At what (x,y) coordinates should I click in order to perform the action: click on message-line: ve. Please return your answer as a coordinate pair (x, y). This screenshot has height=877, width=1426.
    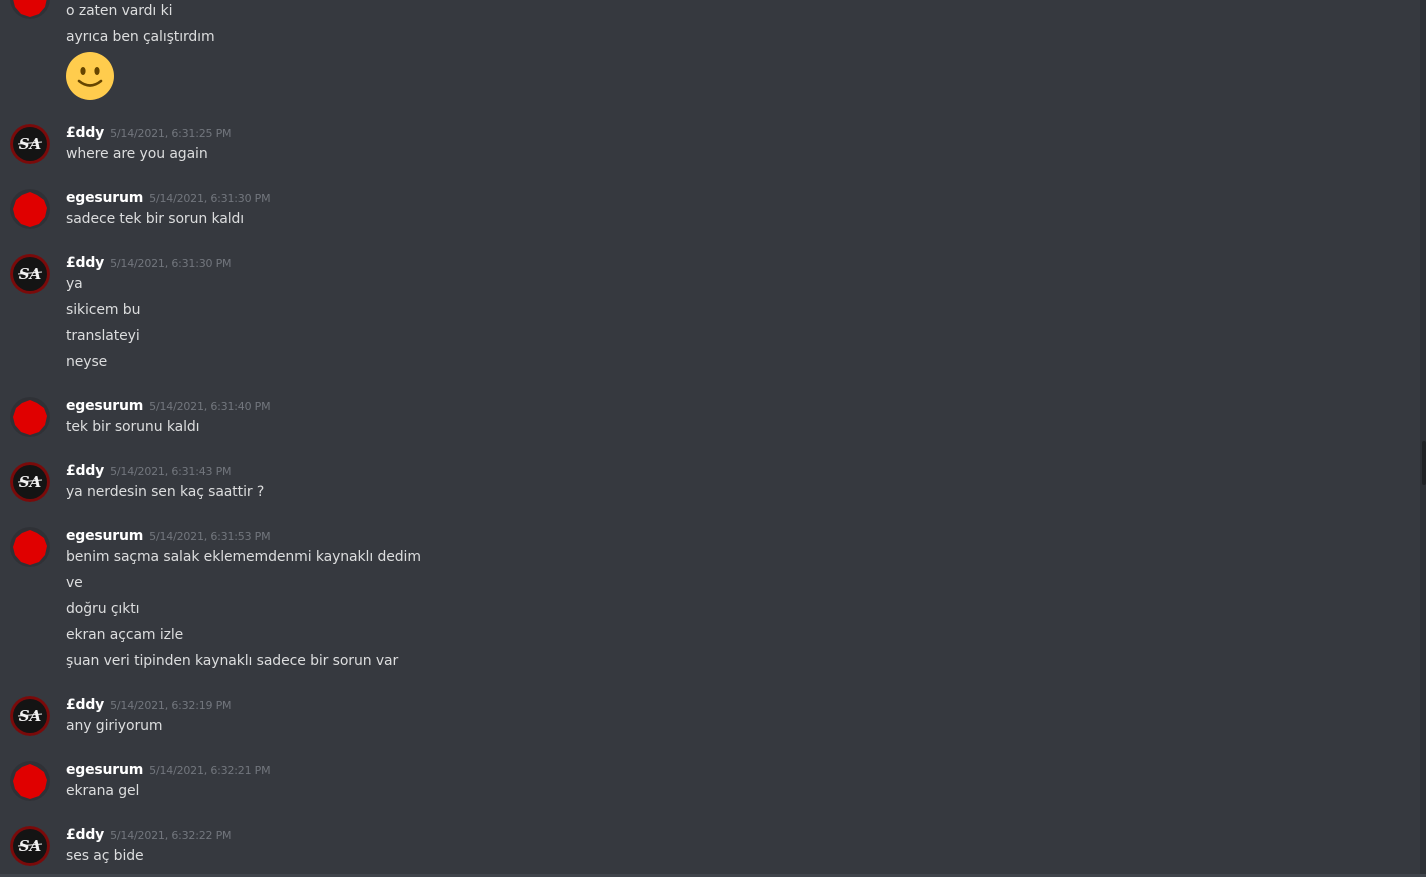
    Looking at the image, I should click on (74, 583).